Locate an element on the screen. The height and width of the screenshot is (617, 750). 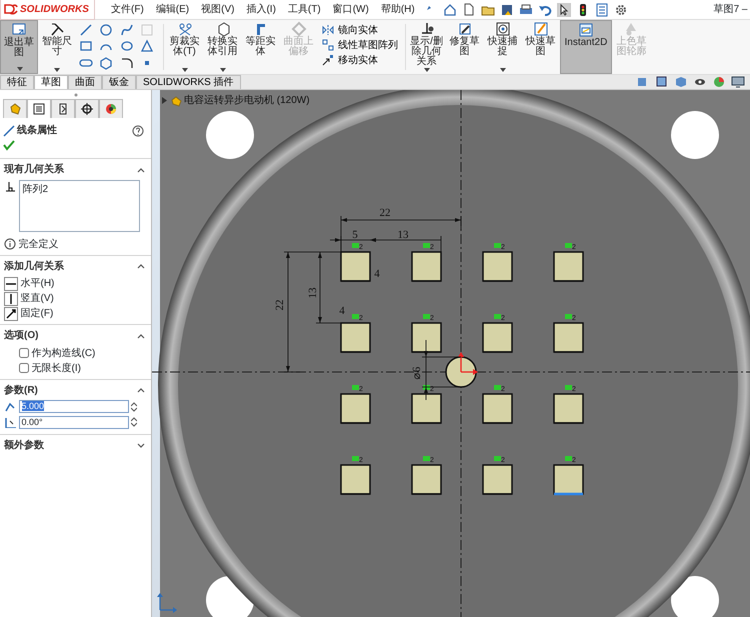
menu-item: 视图(V) is located at coordinates (217, 9).